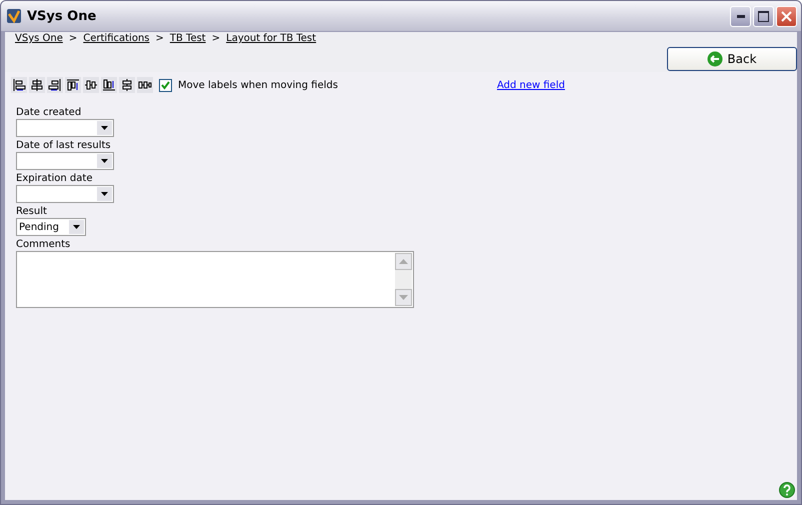 Image resolution: width=802 pixels, height=505 pixels. Describe the element at coordinates (19, 85) in the screenshot. I see `align-left-icon` at that location.